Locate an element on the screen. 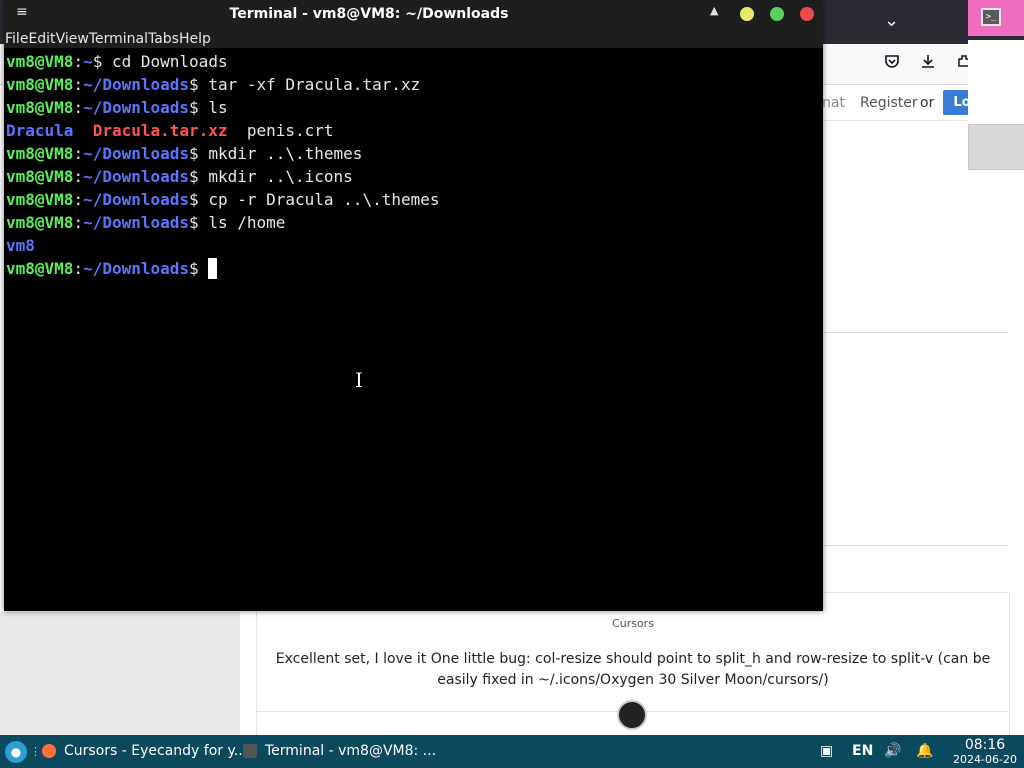 This screenshot has height=768, width=1024. terminal-line: vm8@VM8:~$ cd Downloads is located at coordinates (413, 61).